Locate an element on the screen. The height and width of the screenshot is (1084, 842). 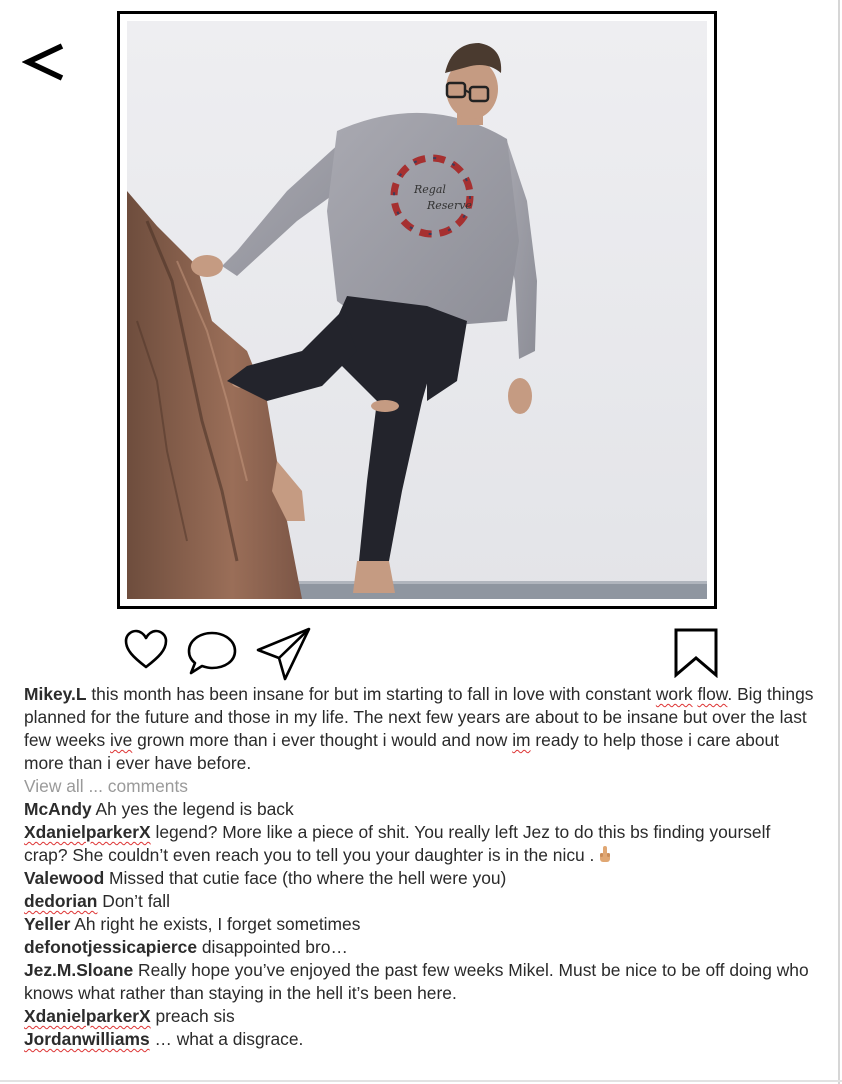
sweater-print: Regal is located at coordinates (429, 189).